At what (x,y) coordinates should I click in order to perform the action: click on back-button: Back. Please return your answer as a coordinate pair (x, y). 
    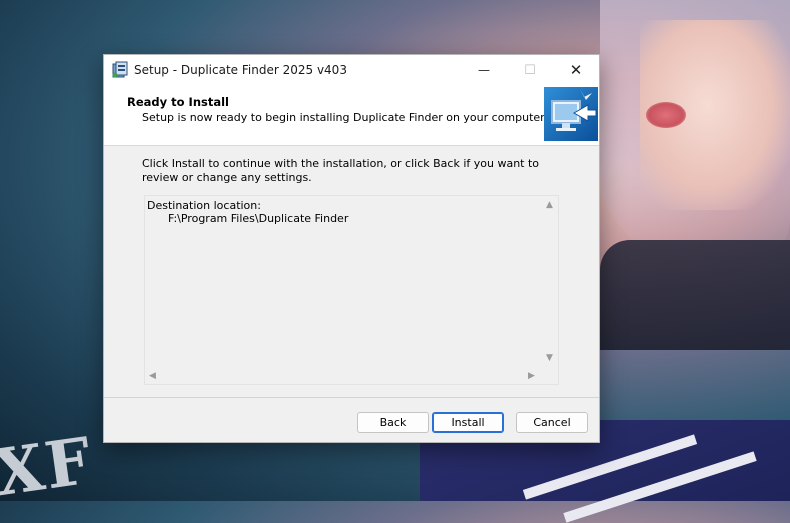
    Looking at the image, I should click on (393, 422).